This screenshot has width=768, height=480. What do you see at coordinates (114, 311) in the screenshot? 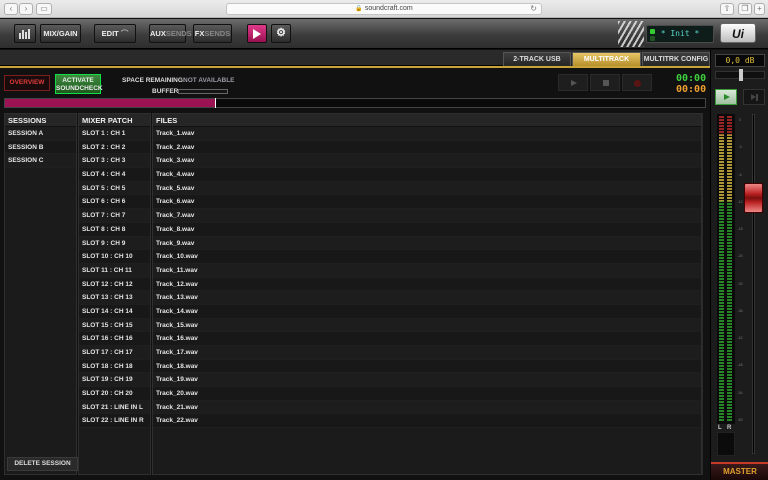
I see `patch-row: SLOT 14 : CH 14` at bounding box center [114, 311].